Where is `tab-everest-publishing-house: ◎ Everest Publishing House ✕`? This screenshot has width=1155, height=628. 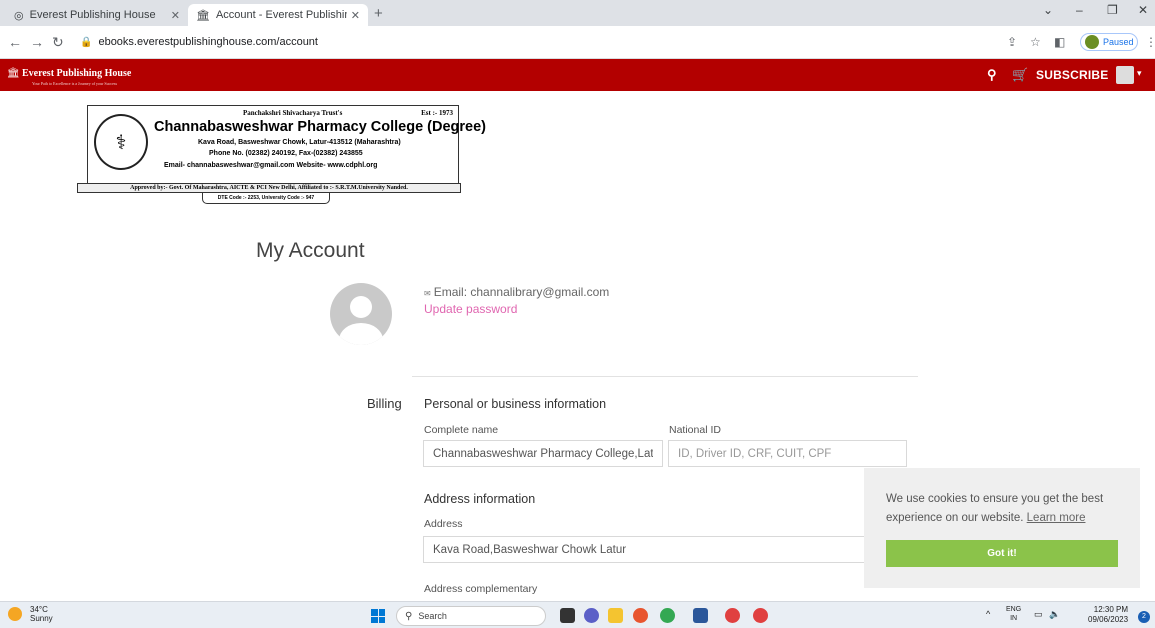 tab-everest-publishing-house: ◎ Everest Publishing House ✕ is located at coordinates (97, 15).